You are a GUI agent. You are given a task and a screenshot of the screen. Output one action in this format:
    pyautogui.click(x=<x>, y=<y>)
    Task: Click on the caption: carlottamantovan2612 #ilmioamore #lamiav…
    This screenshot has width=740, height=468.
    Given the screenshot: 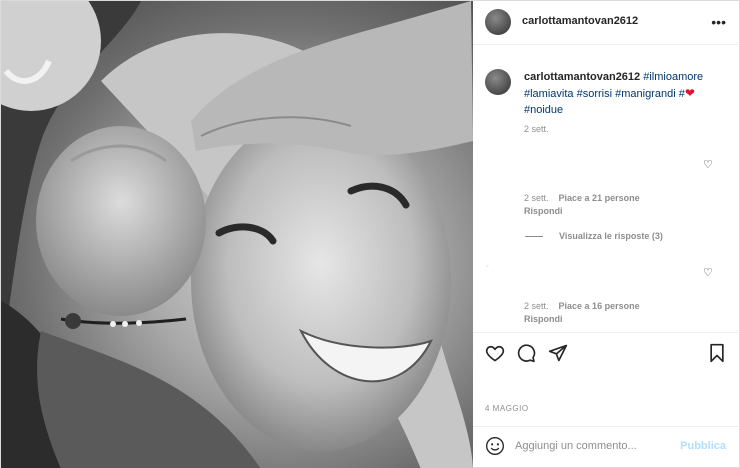 What is the action you would take?
    pyautogui.click(x=624, y=93)
    